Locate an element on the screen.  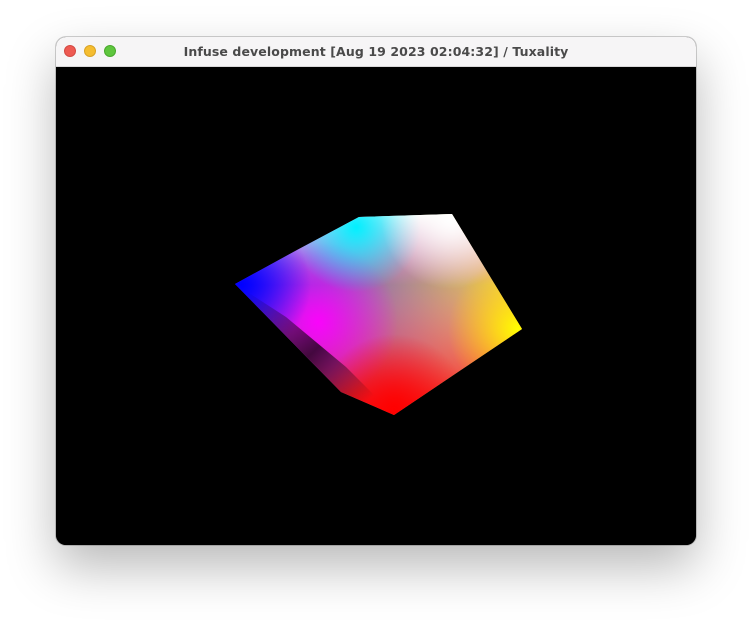
window-controls is located at coordinates (90, 51).